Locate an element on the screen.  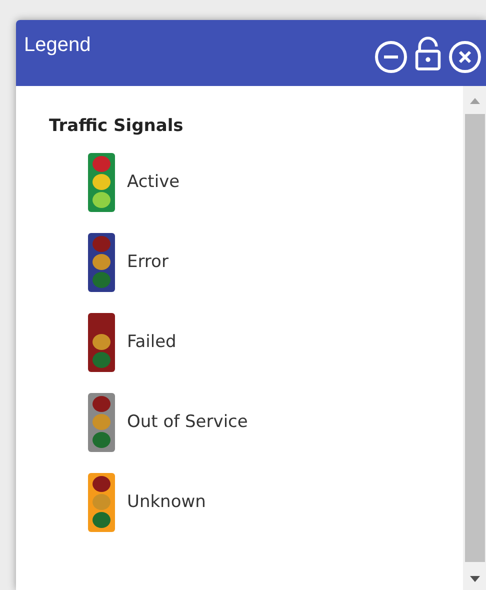
minimize-icon is located at coordinates (391, 57).